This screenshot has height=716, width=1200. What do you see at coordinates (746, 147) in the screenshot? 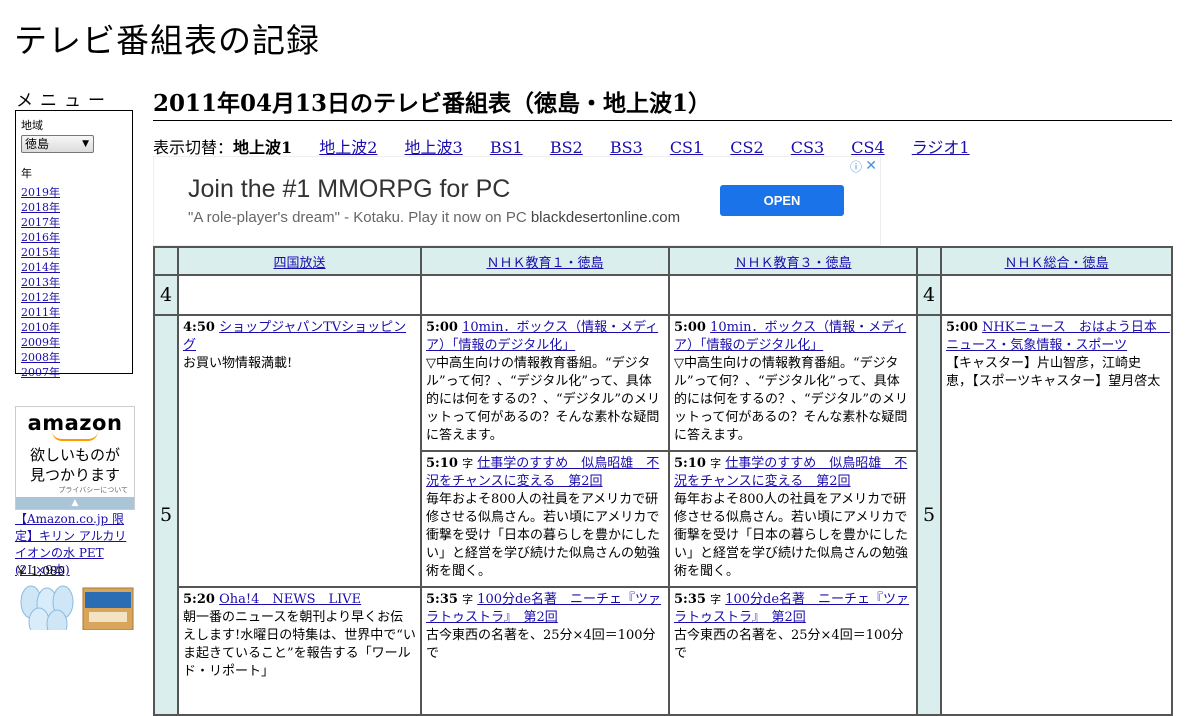
I see `band-link-cs2: CS2` at bounding box center [746, 147].